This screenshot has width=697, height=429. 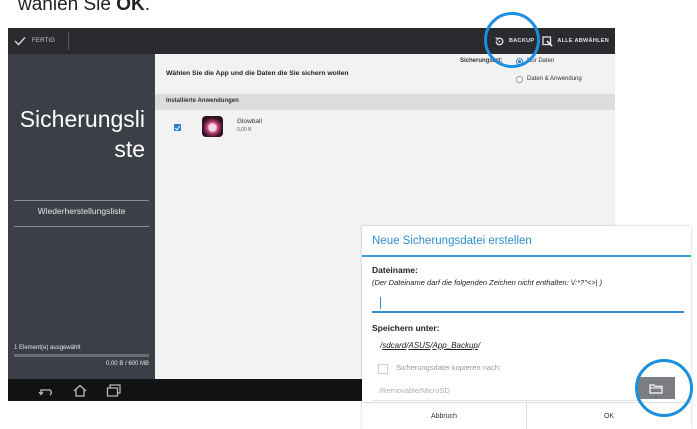 I want to click on deselect-all-button: ALLE ABWÄHLEN, so click(x=575, y=41).